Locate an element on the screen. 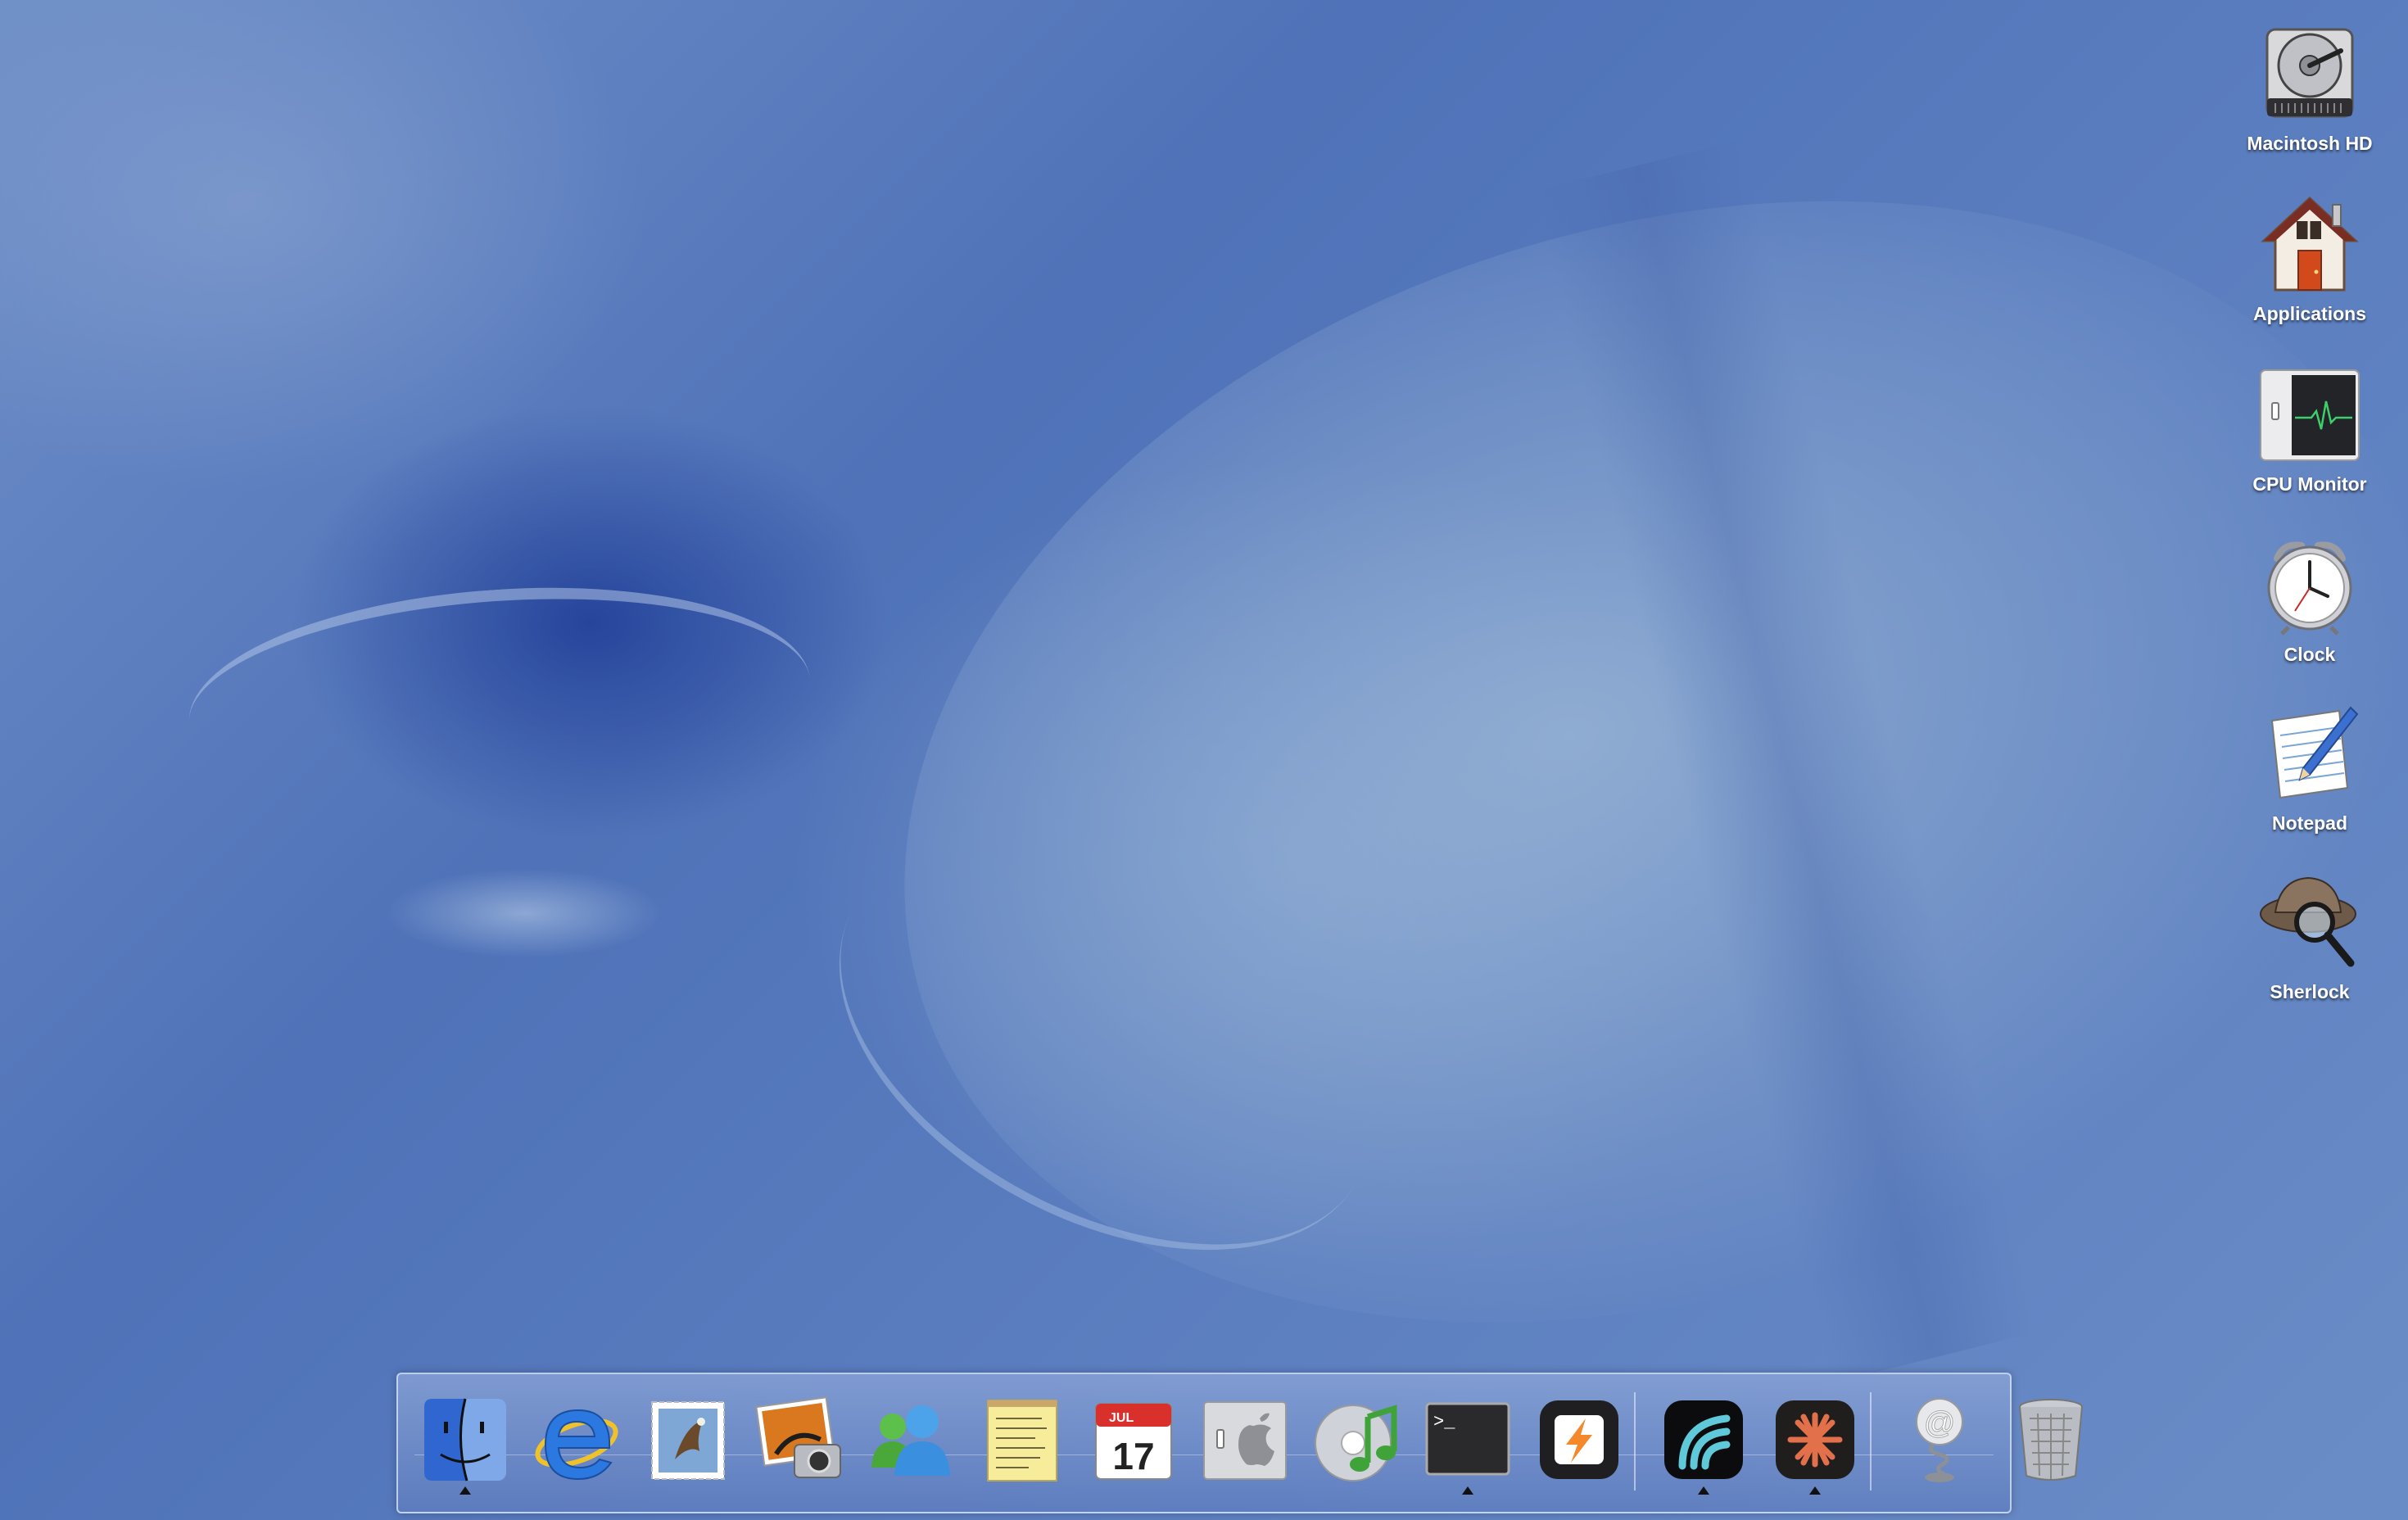 Image resolution: width=2408 pixels, height=1520 pixels. finder-icon is located at coordinates (465, 1440).